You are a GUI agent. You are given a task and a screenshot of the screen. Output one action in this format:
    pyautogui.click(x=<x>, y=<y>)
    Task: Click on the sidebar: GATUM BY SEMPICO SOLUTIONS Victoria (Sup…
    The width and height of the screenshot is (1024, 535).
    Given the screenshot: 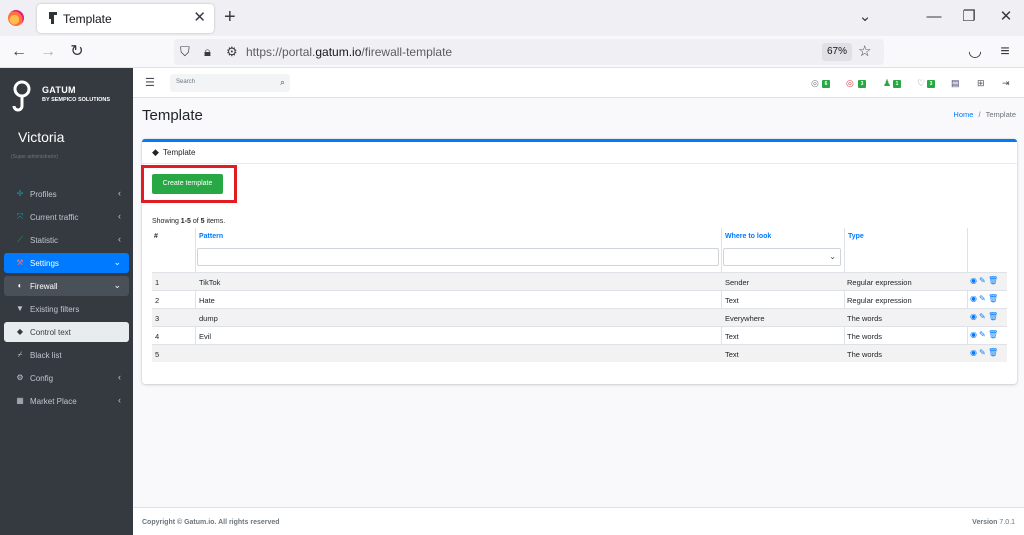 What is the action you would take?
    pyautogui.click(x=66, y=301)
    